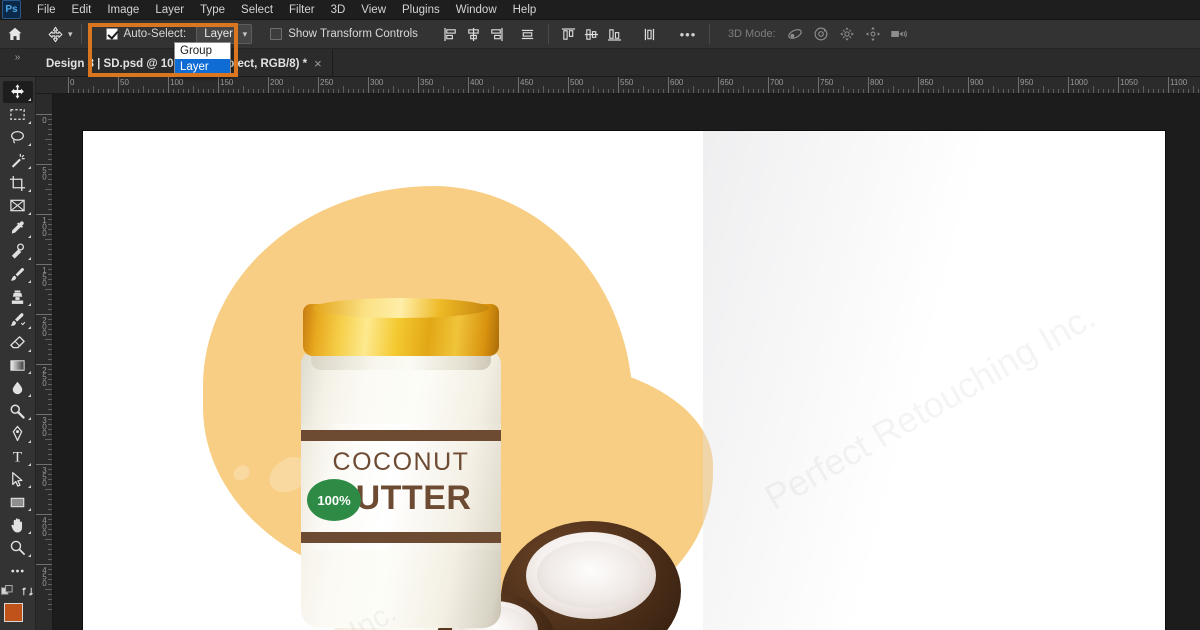 Image resolution: width=1200 pixels, height=630 pixels. Describe the element at coordinates (650, 34) in the screenshot. I see `distribute-vertically-icon` at that location.